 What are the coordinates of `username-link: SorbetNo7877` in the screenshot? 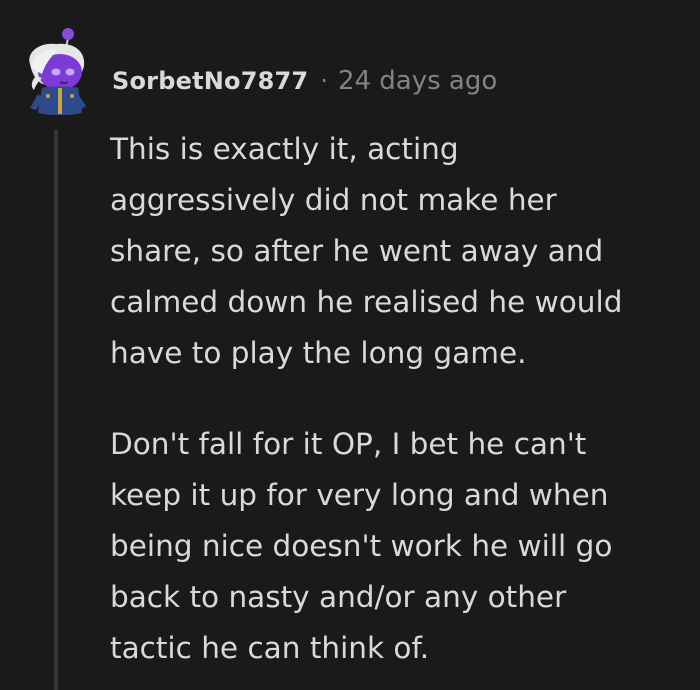 It's located at (210, 81).